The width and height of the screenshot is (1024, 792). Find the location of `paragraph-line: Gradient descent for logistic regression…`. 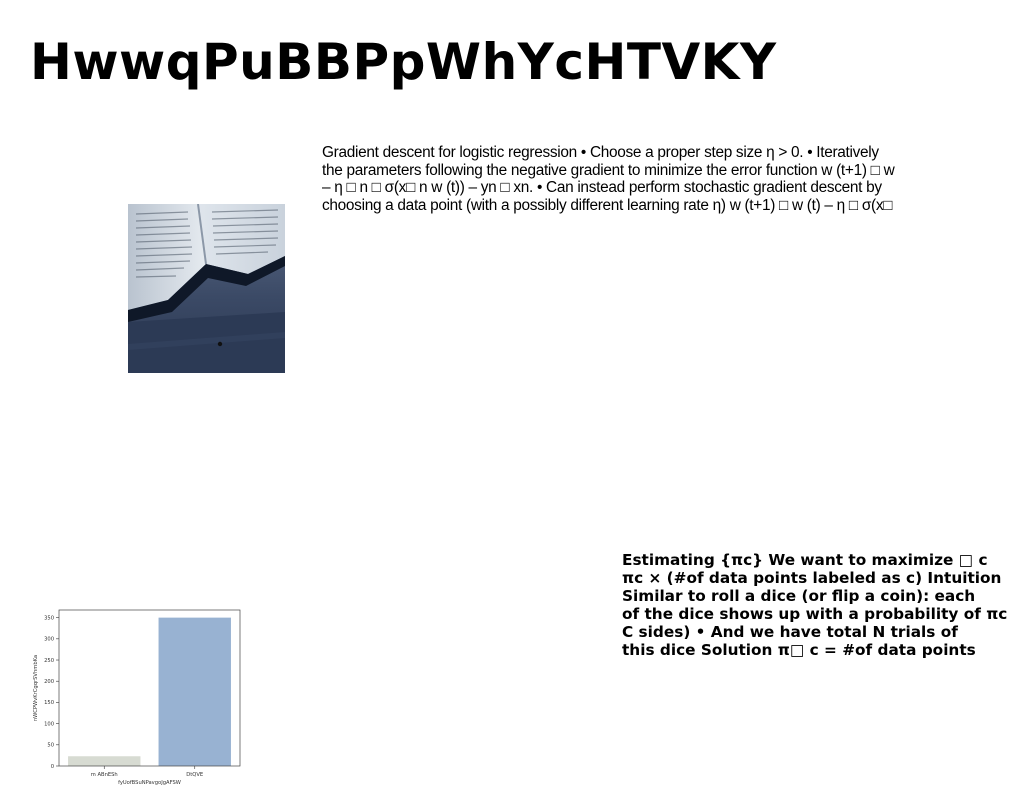

paragraph-line: Gradient descent for logistic regression… is located at coordinates (600, 152).